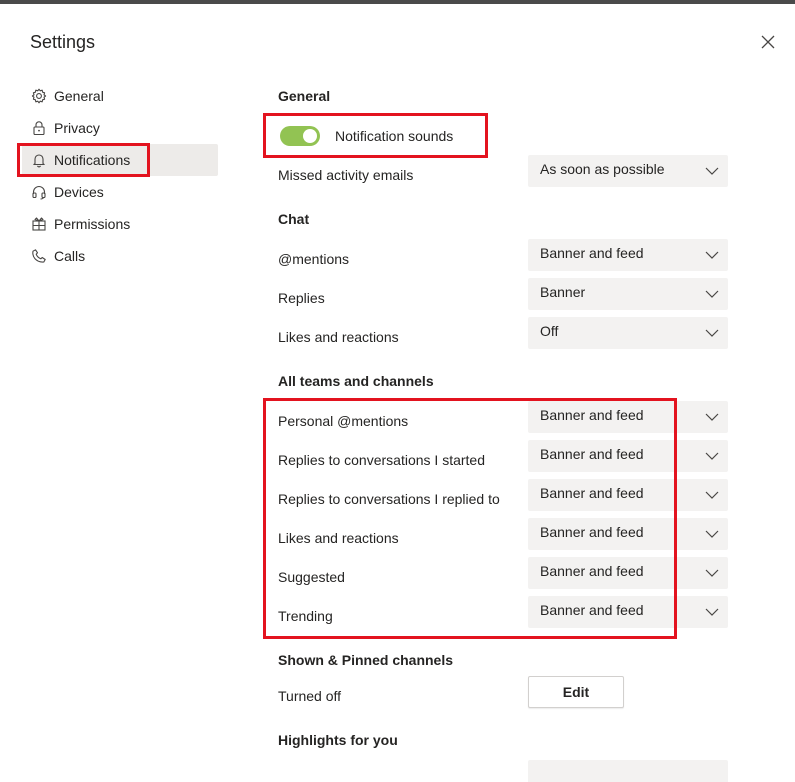 The image size is (795, 782). Describe the element at coordinates (300, 136) in the screenshot. I see `notification-sounds-toggle` at that location.